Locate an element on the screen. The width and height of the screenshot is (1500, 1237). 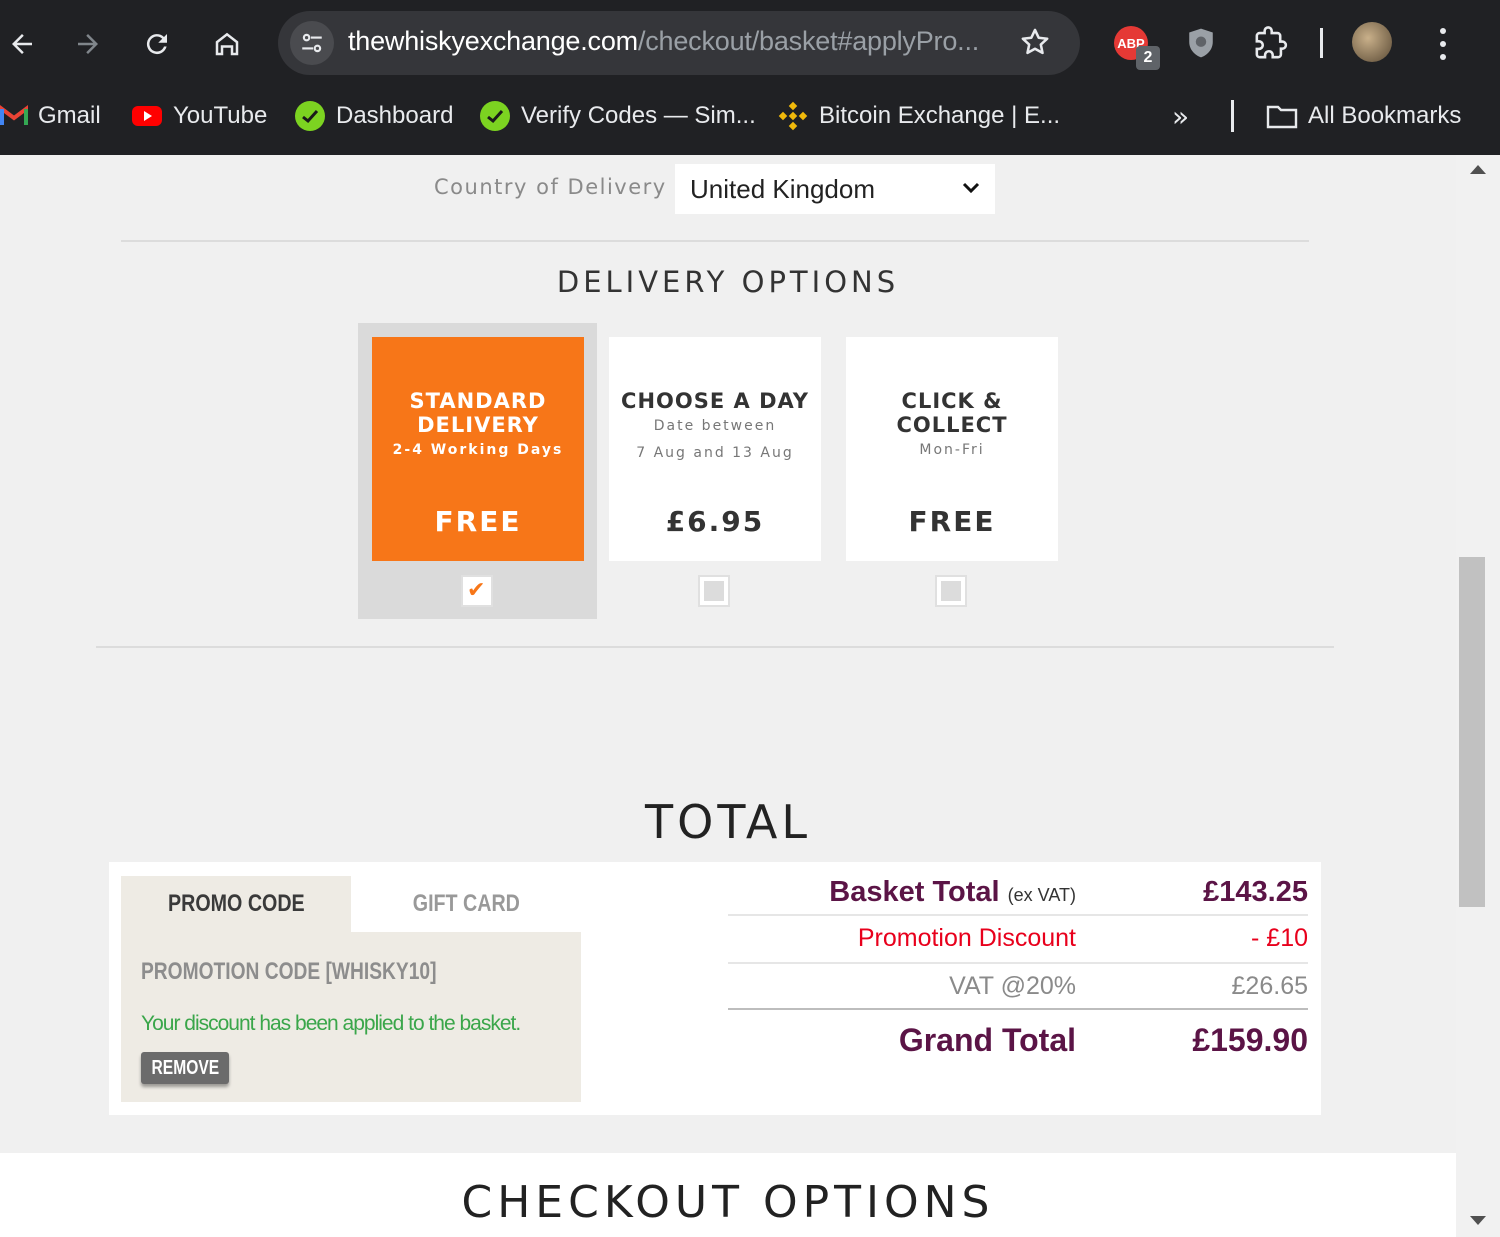
delivery-option-standard: STANDARD DELIVERY 2-4 Working Days FREE is located at coordinates (478, 449).